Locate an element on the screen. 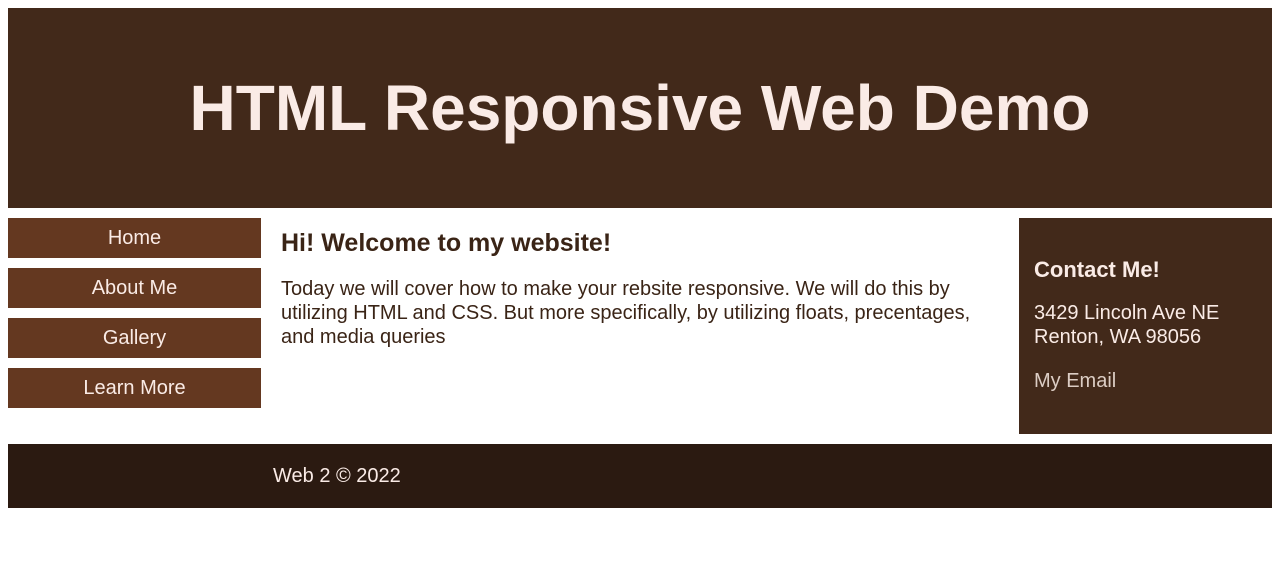  nav-item-about-me: About Me is located at coordinates (134, 288).